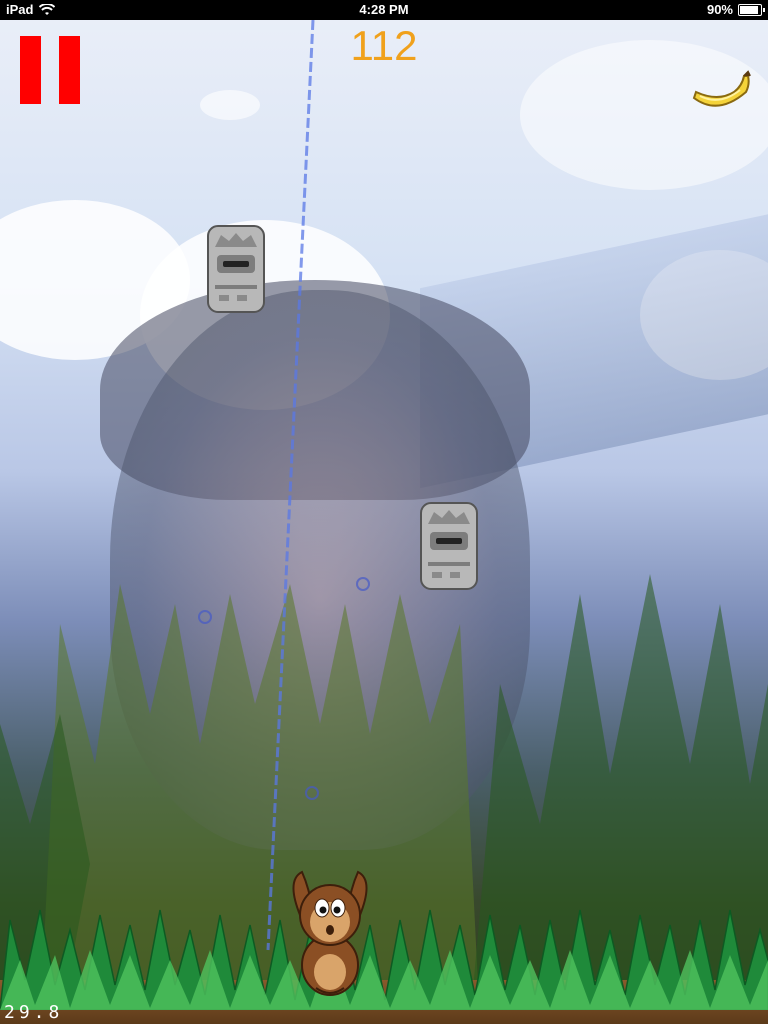 Image resolution: width=768 pixels, height=1024 pixels. Describe the element at coordinates (384, 959) in the screenshot. I see `grass` at that location.